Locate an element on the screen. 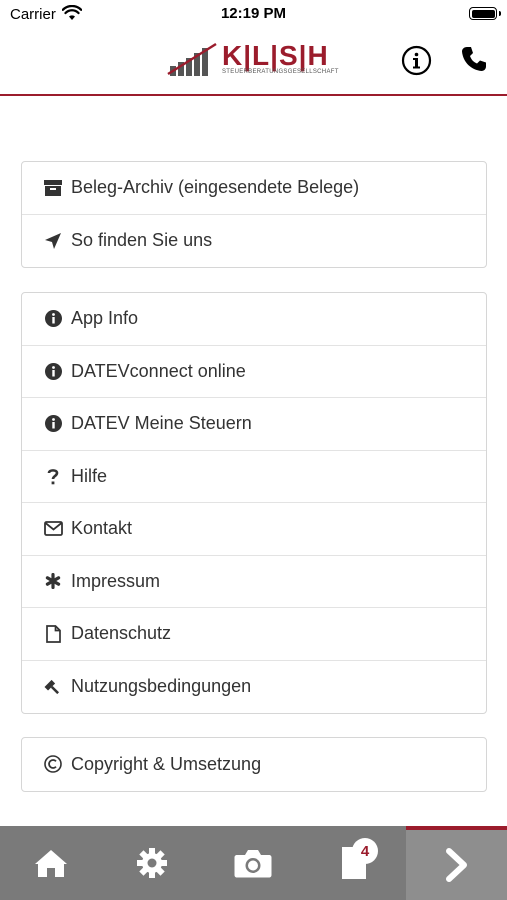 Image resolution: width=507 pixels, height=900 pixels. settings-icon is located at coordinates (151, 863).